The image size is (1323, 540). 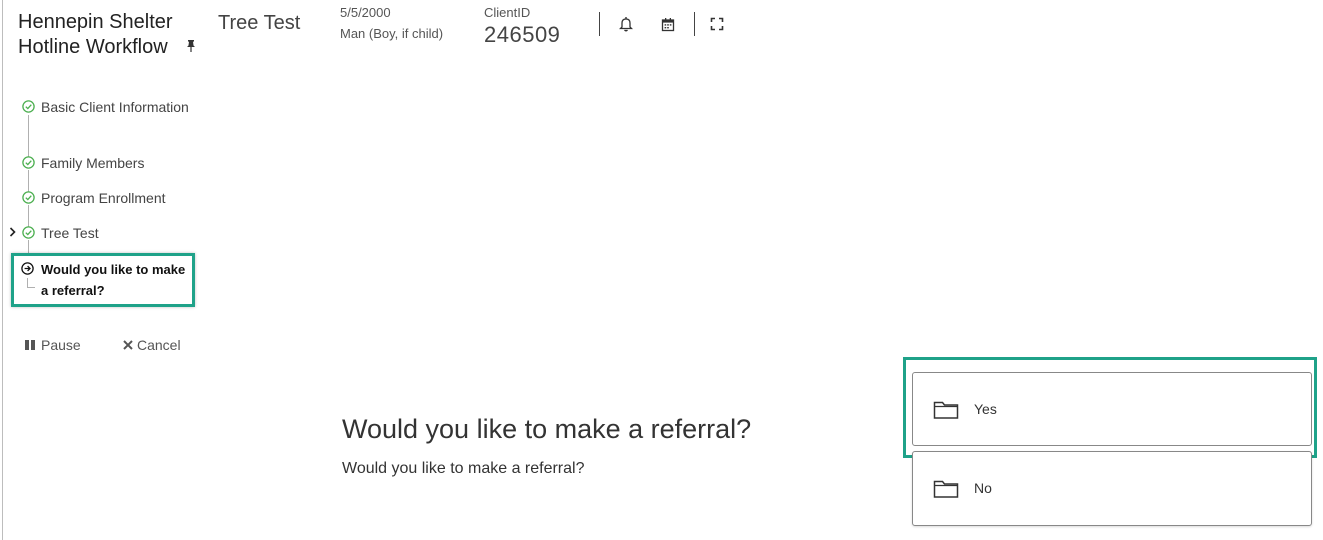 What do you see at coordinates (12, 232) in the screenshot?
I see `chevron-right-icon` at bounding box center [12, 232].